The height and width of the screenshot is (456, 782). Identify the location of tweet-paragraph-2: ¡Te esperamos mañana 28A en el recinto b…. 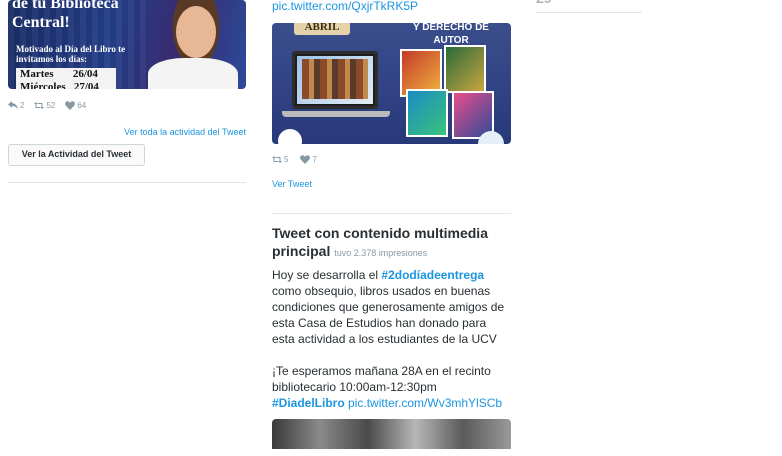
(391, 387).